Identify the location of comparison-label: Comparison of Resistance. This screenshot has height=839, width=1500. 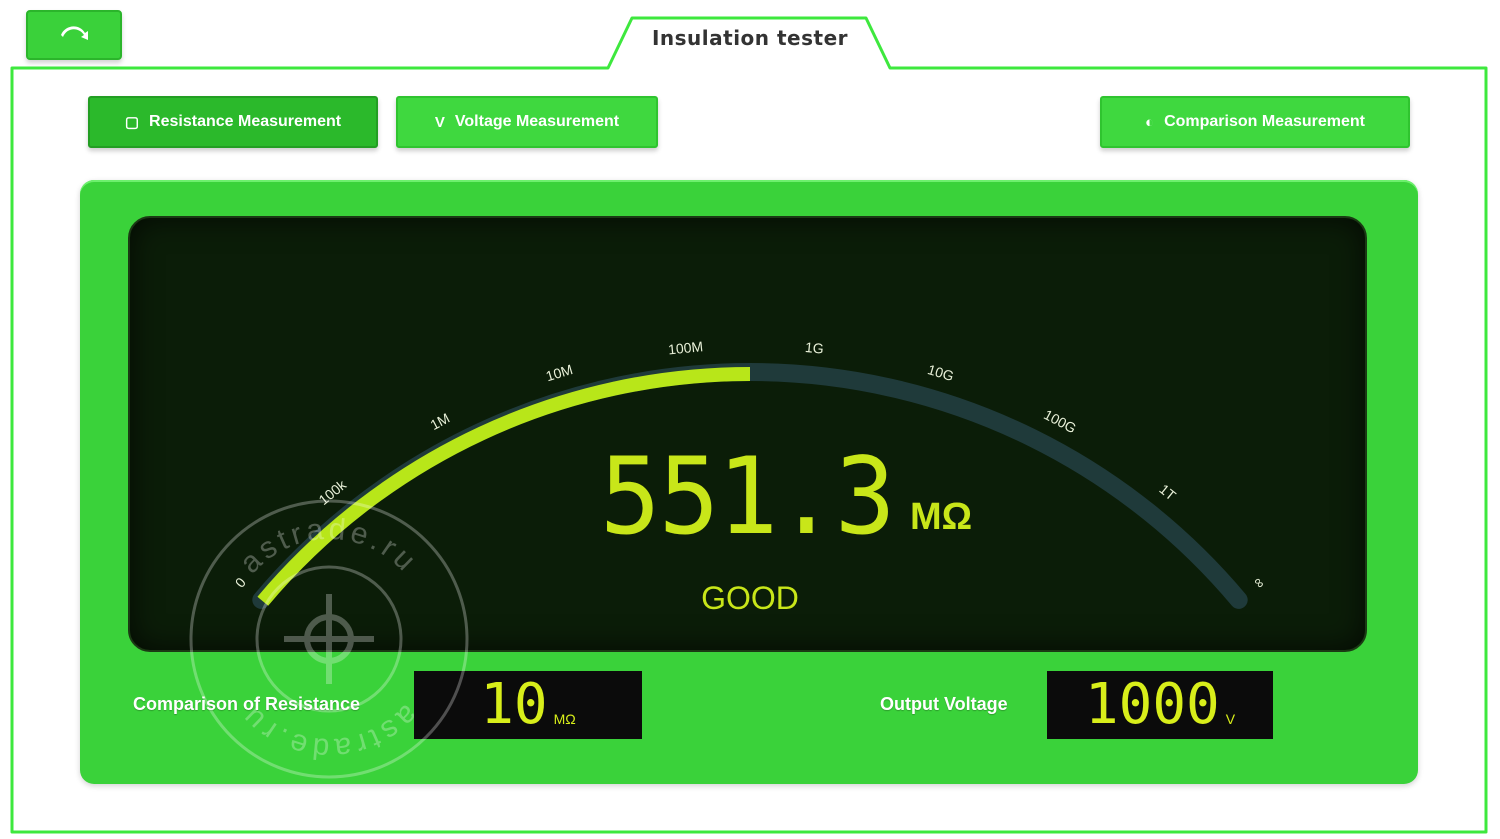
(247, 704).